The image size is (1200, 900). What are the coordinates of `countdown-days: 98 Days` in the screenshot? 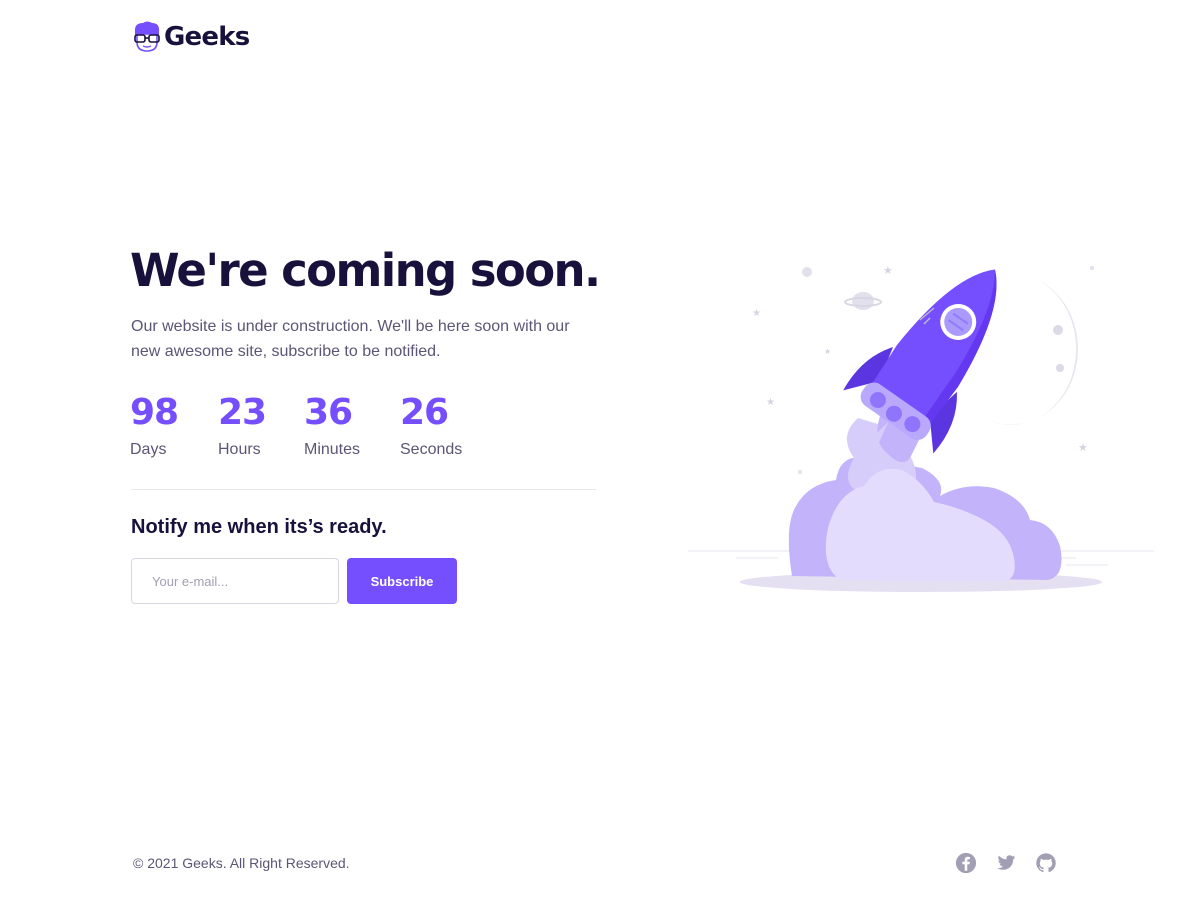 It's located at (174, 426).